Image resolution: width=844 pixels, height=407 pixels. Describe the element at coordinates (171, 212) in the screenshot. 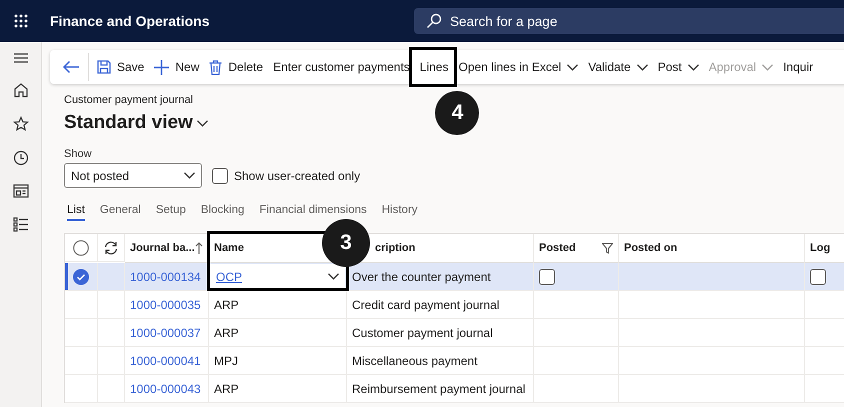

I see `tab: Setup` at that location.